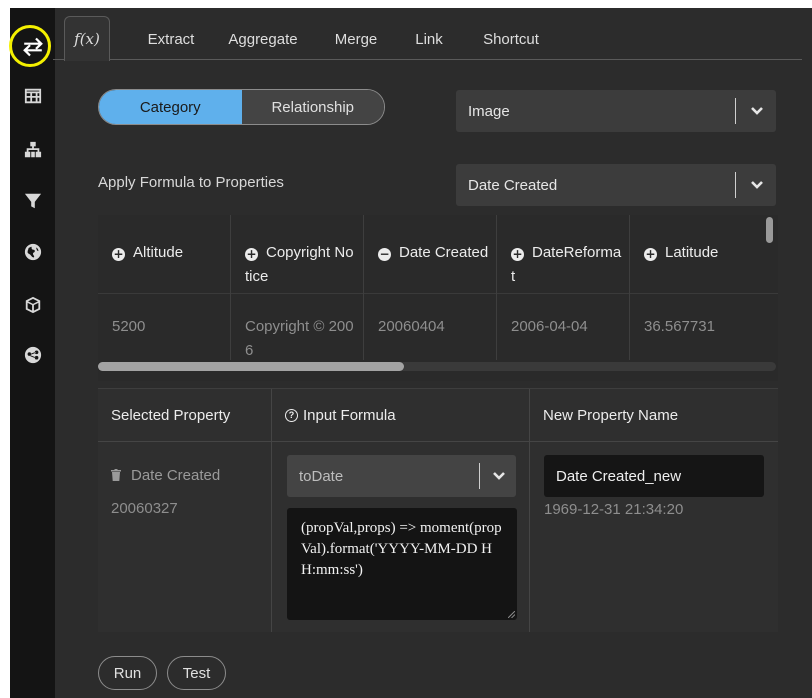 This screenshot has width=812, height=698. What do you see at coordinates (191, 182) in the screenshot?
I see `apply-formula-label: Apply Formula to Properties` at bounding box center [191, 182].